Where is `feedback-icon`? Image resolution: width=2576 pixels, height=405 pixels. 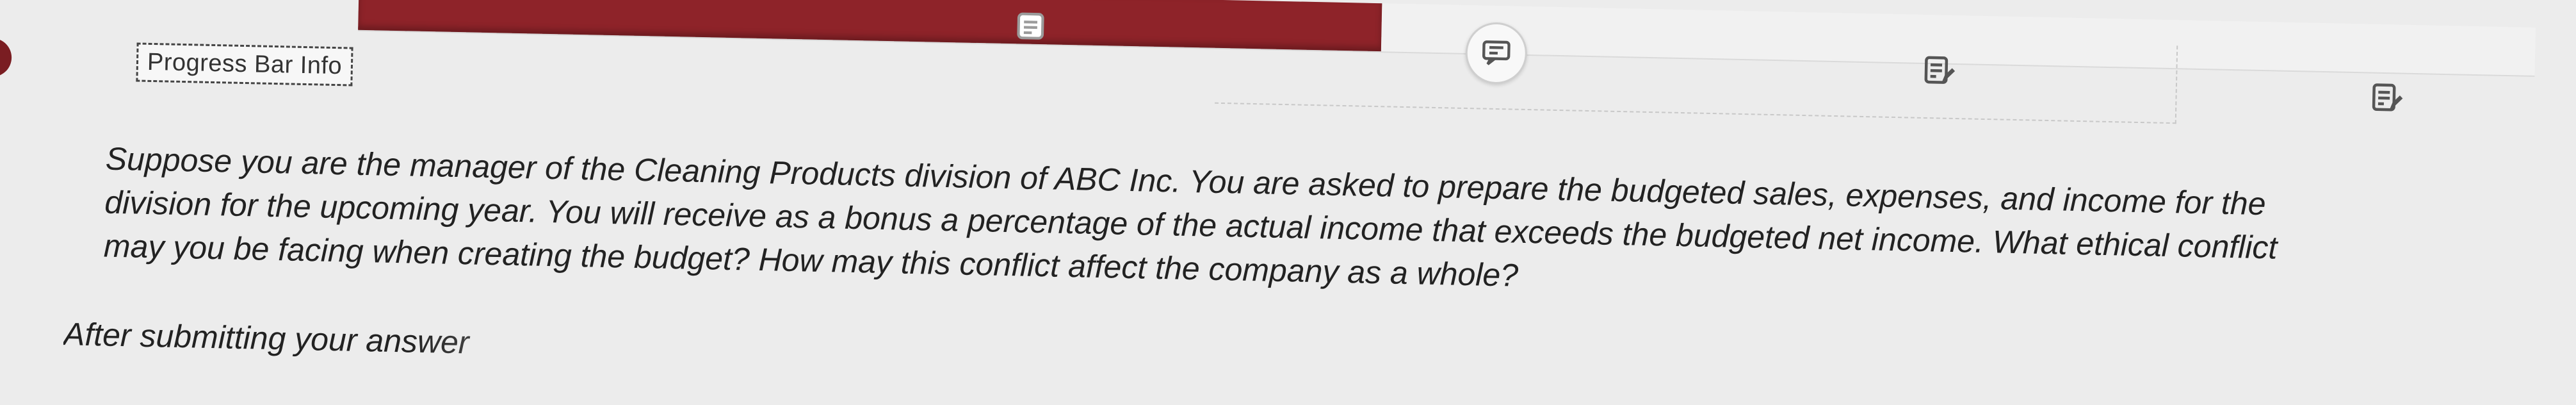
feedback-icon is located at coordinates (1496, 53).